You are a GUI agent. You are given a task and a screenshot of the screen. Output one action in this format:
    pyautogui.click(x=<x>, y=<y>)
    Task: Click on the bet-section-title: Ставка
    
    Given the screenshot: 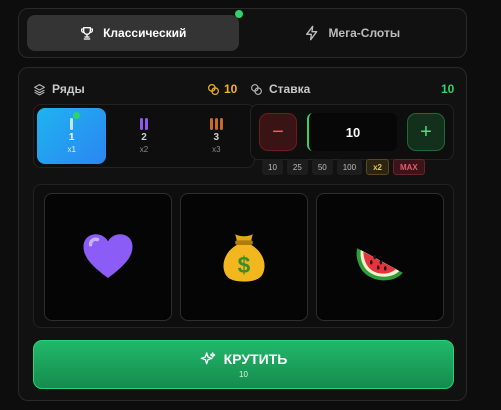 What is the action you would take?
    pyautogui.click(x=280, y=89)
    